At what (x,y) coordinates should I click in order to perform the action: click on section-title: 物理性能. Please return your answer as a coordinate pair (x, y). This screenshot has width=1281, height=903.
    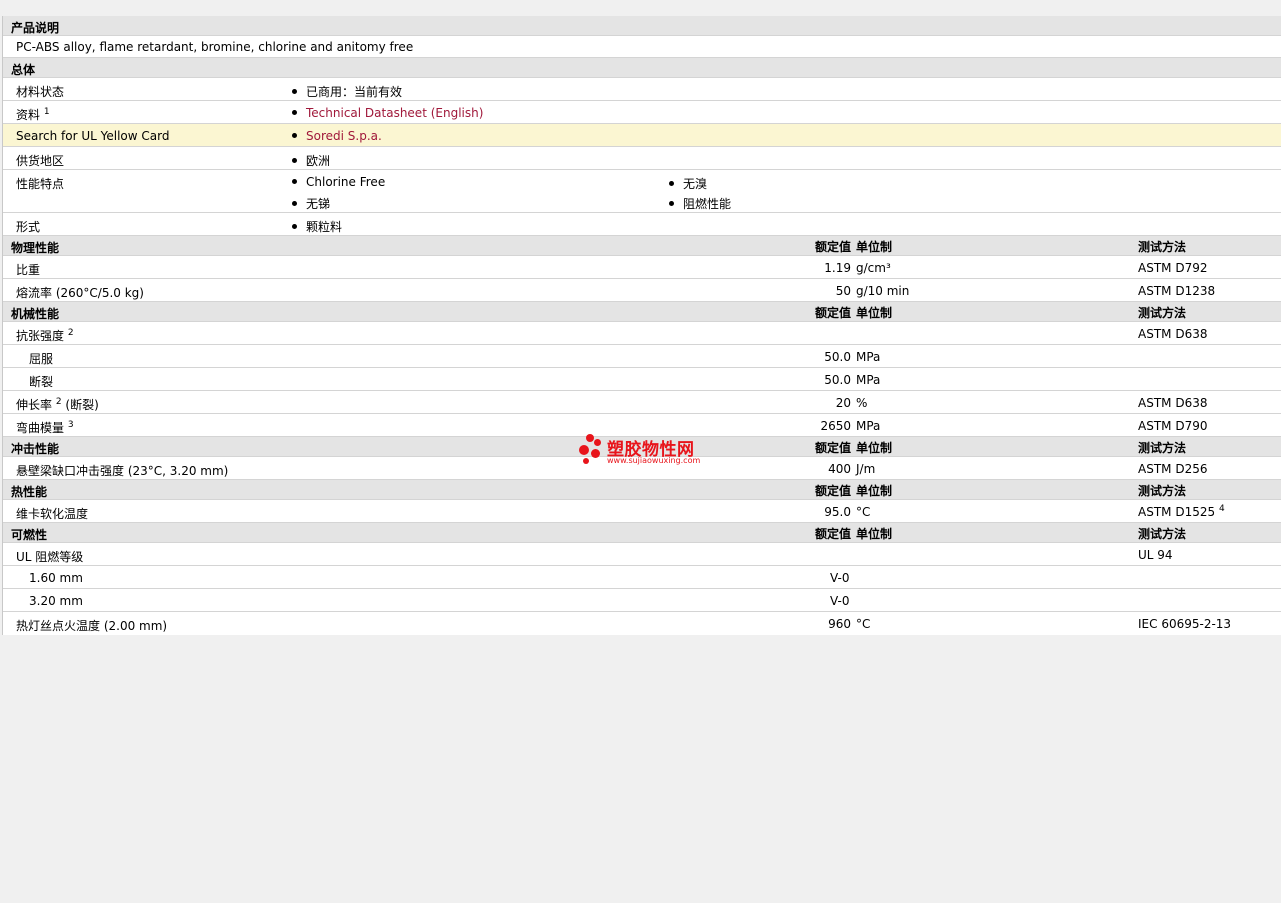
    Looking at the image, I should click on (35, 248).